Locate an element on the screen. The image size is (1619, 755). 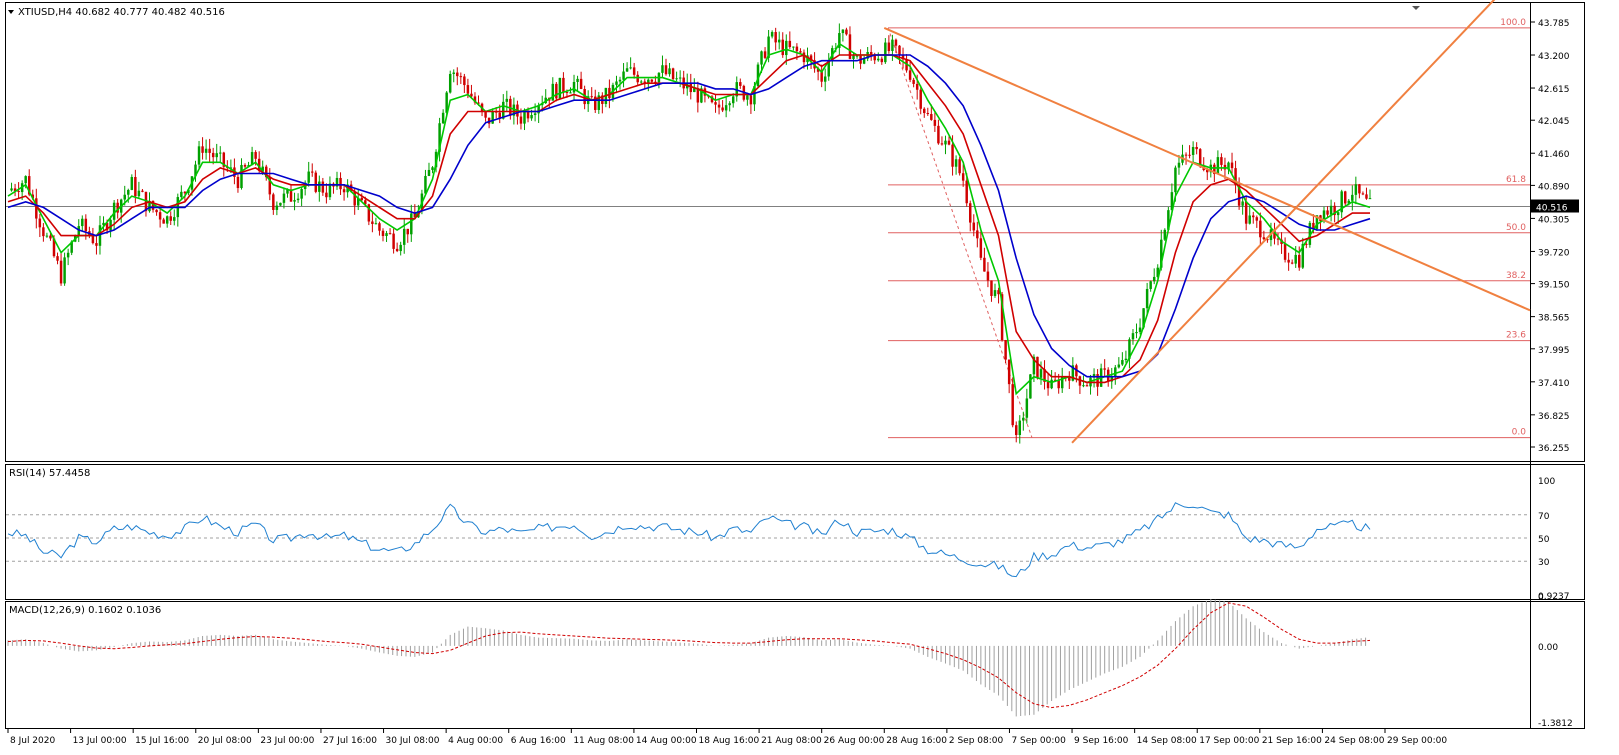
time-tick-label: 17 Sep 00:00 is located at coordinates (1229, 741).